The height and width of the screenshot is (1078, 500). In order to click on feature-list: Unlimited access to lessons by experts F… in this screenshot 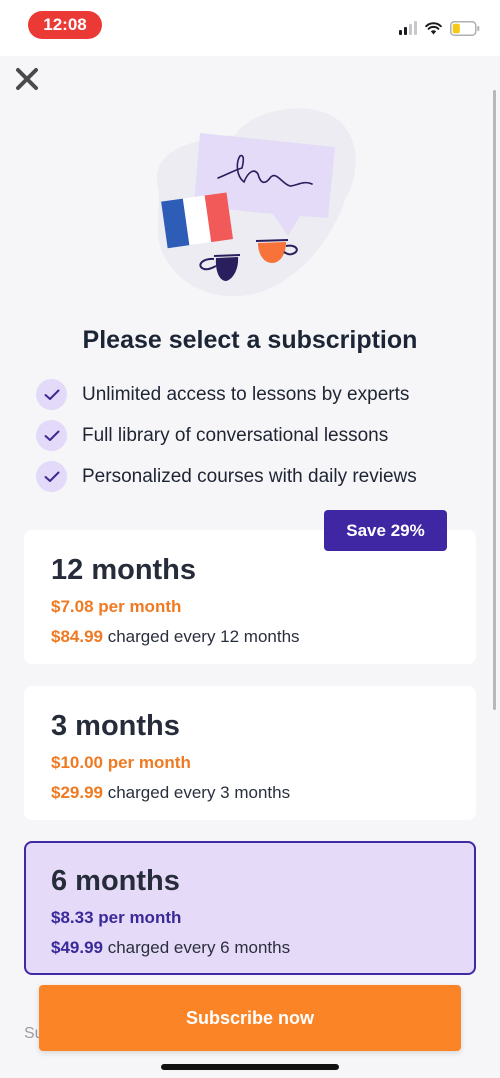, I will do `click(261, 435)`.